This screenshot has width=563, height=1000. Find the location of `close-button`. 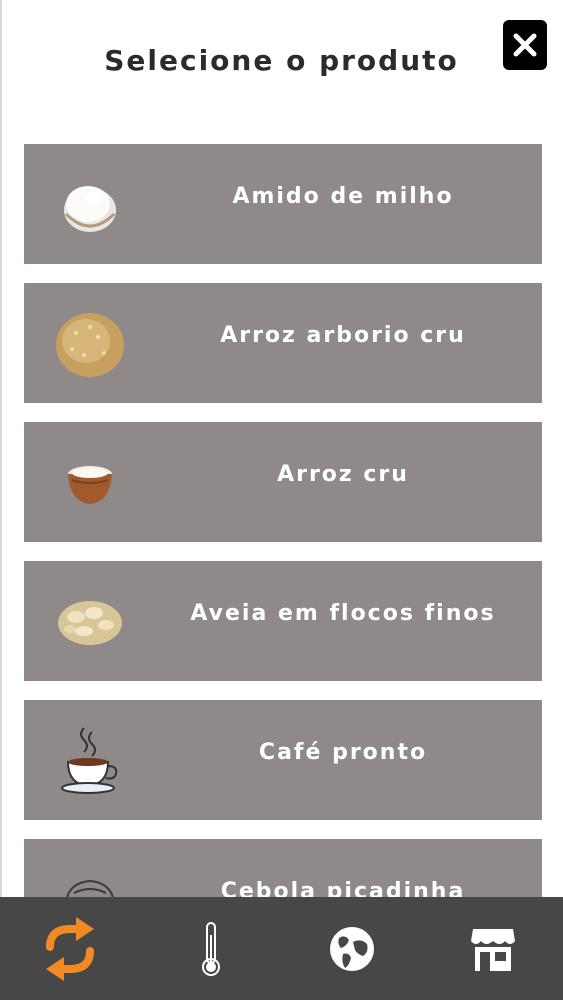

close-button is located at coordinates (525, 45).